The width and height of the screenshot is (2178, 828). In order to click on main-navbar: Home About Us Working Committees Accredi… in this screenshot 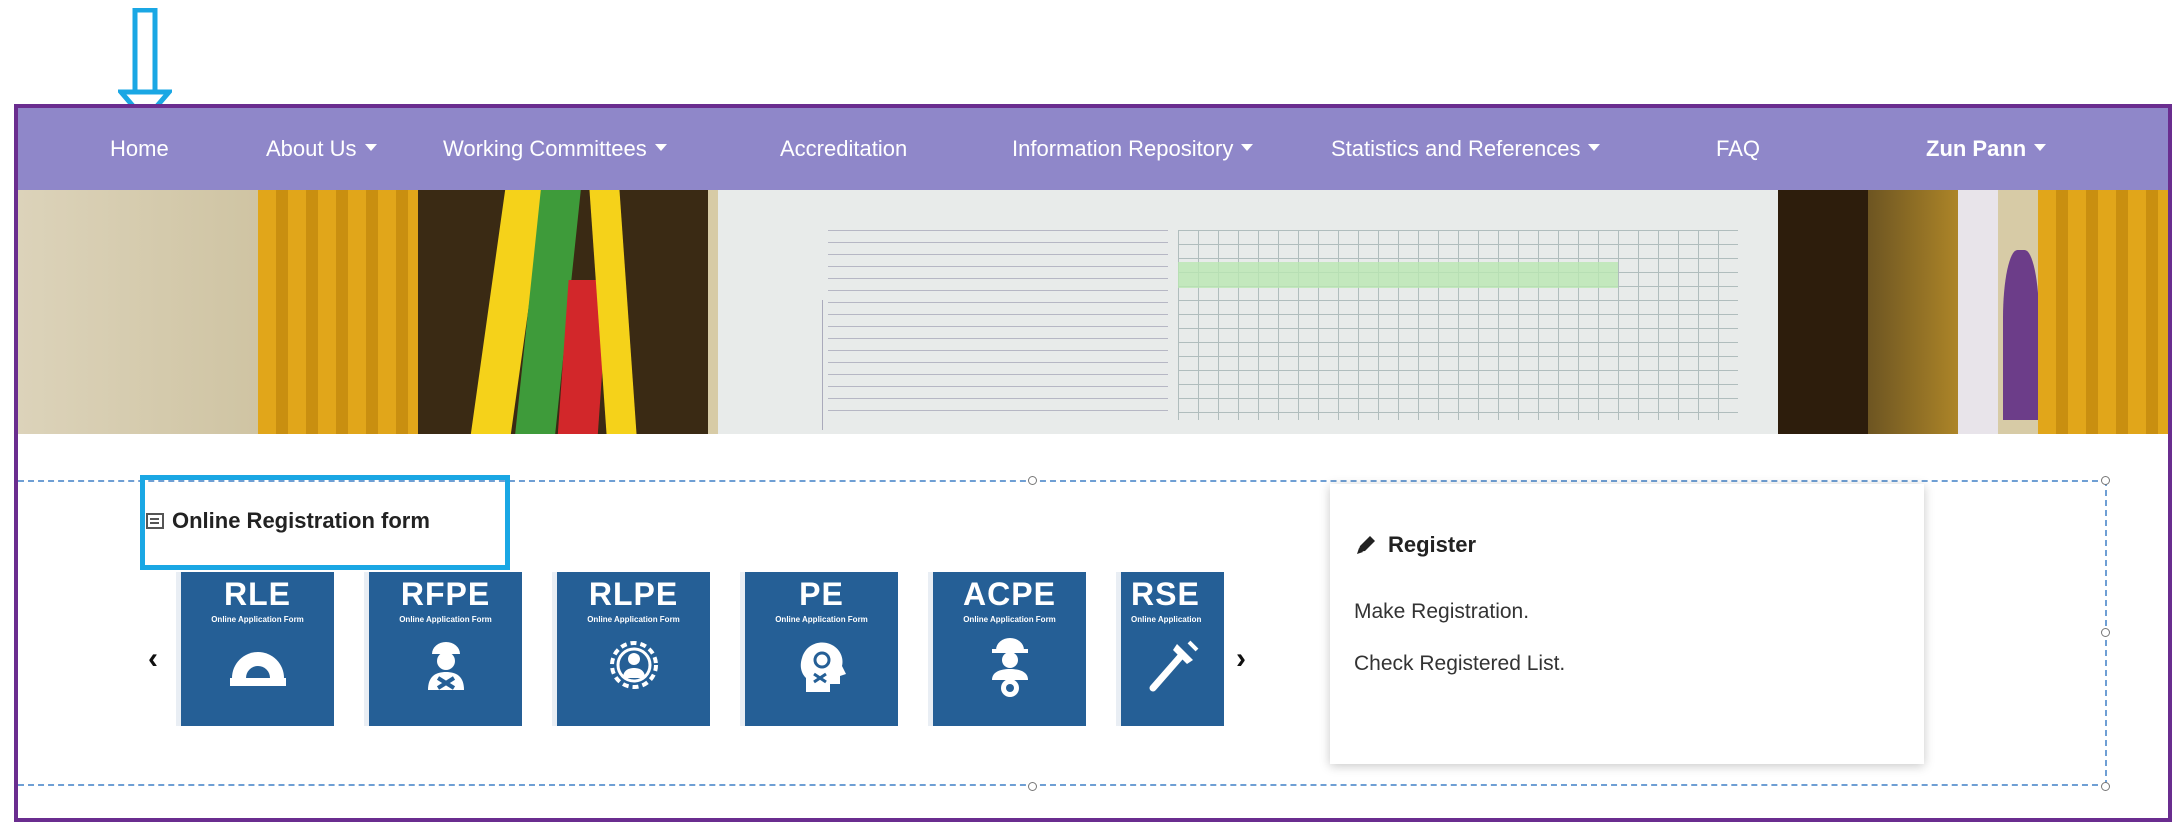, I will do `click(1093, 149)`.